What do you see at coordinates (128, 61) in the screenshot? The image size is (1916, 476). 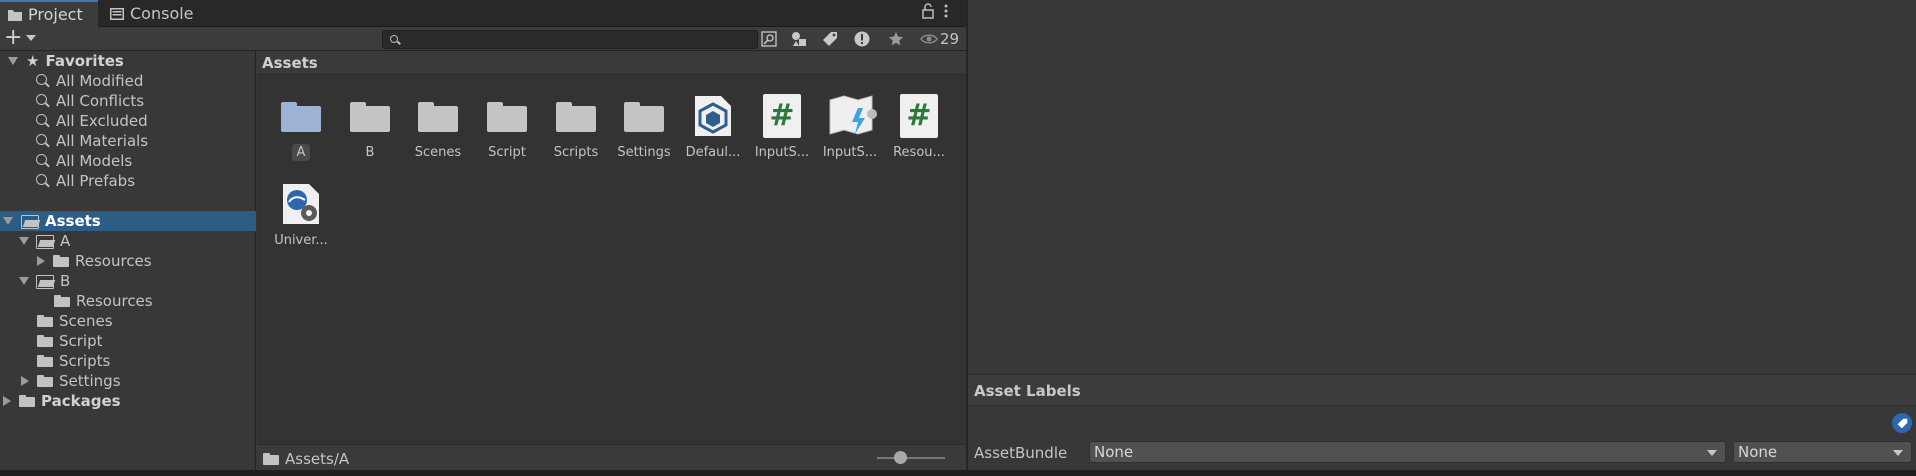 I see `tree-favorites: ★ Favorites` at bounding box center [128, 61].